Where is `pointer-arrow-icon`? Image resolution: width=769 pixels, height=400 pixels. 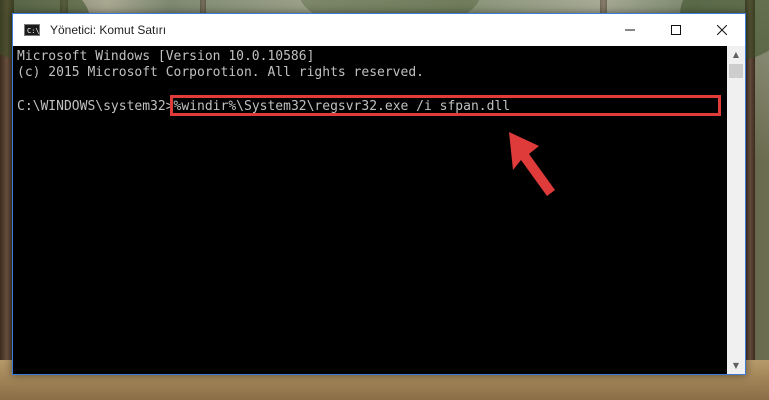 pointer-arrow-icon is located at coordinates (532, 164).